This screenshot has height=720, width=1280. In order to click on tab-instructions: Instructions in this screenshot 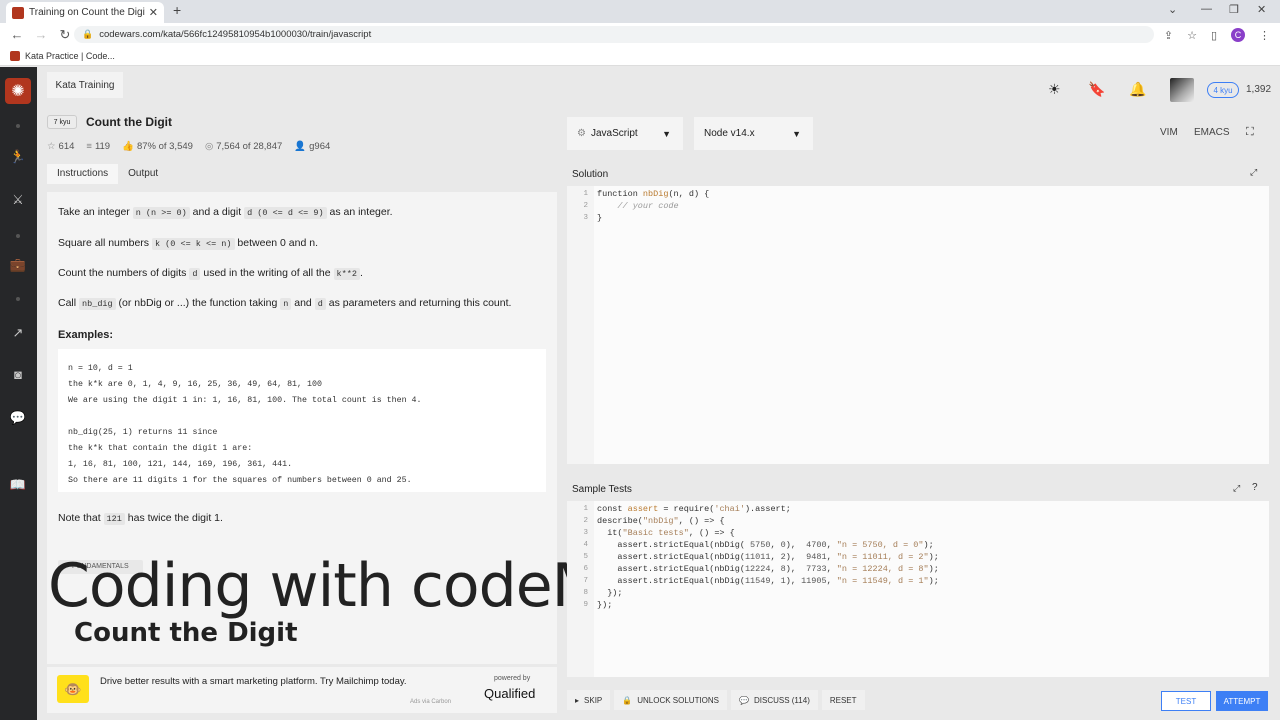, I will do `click(83, 174)`.